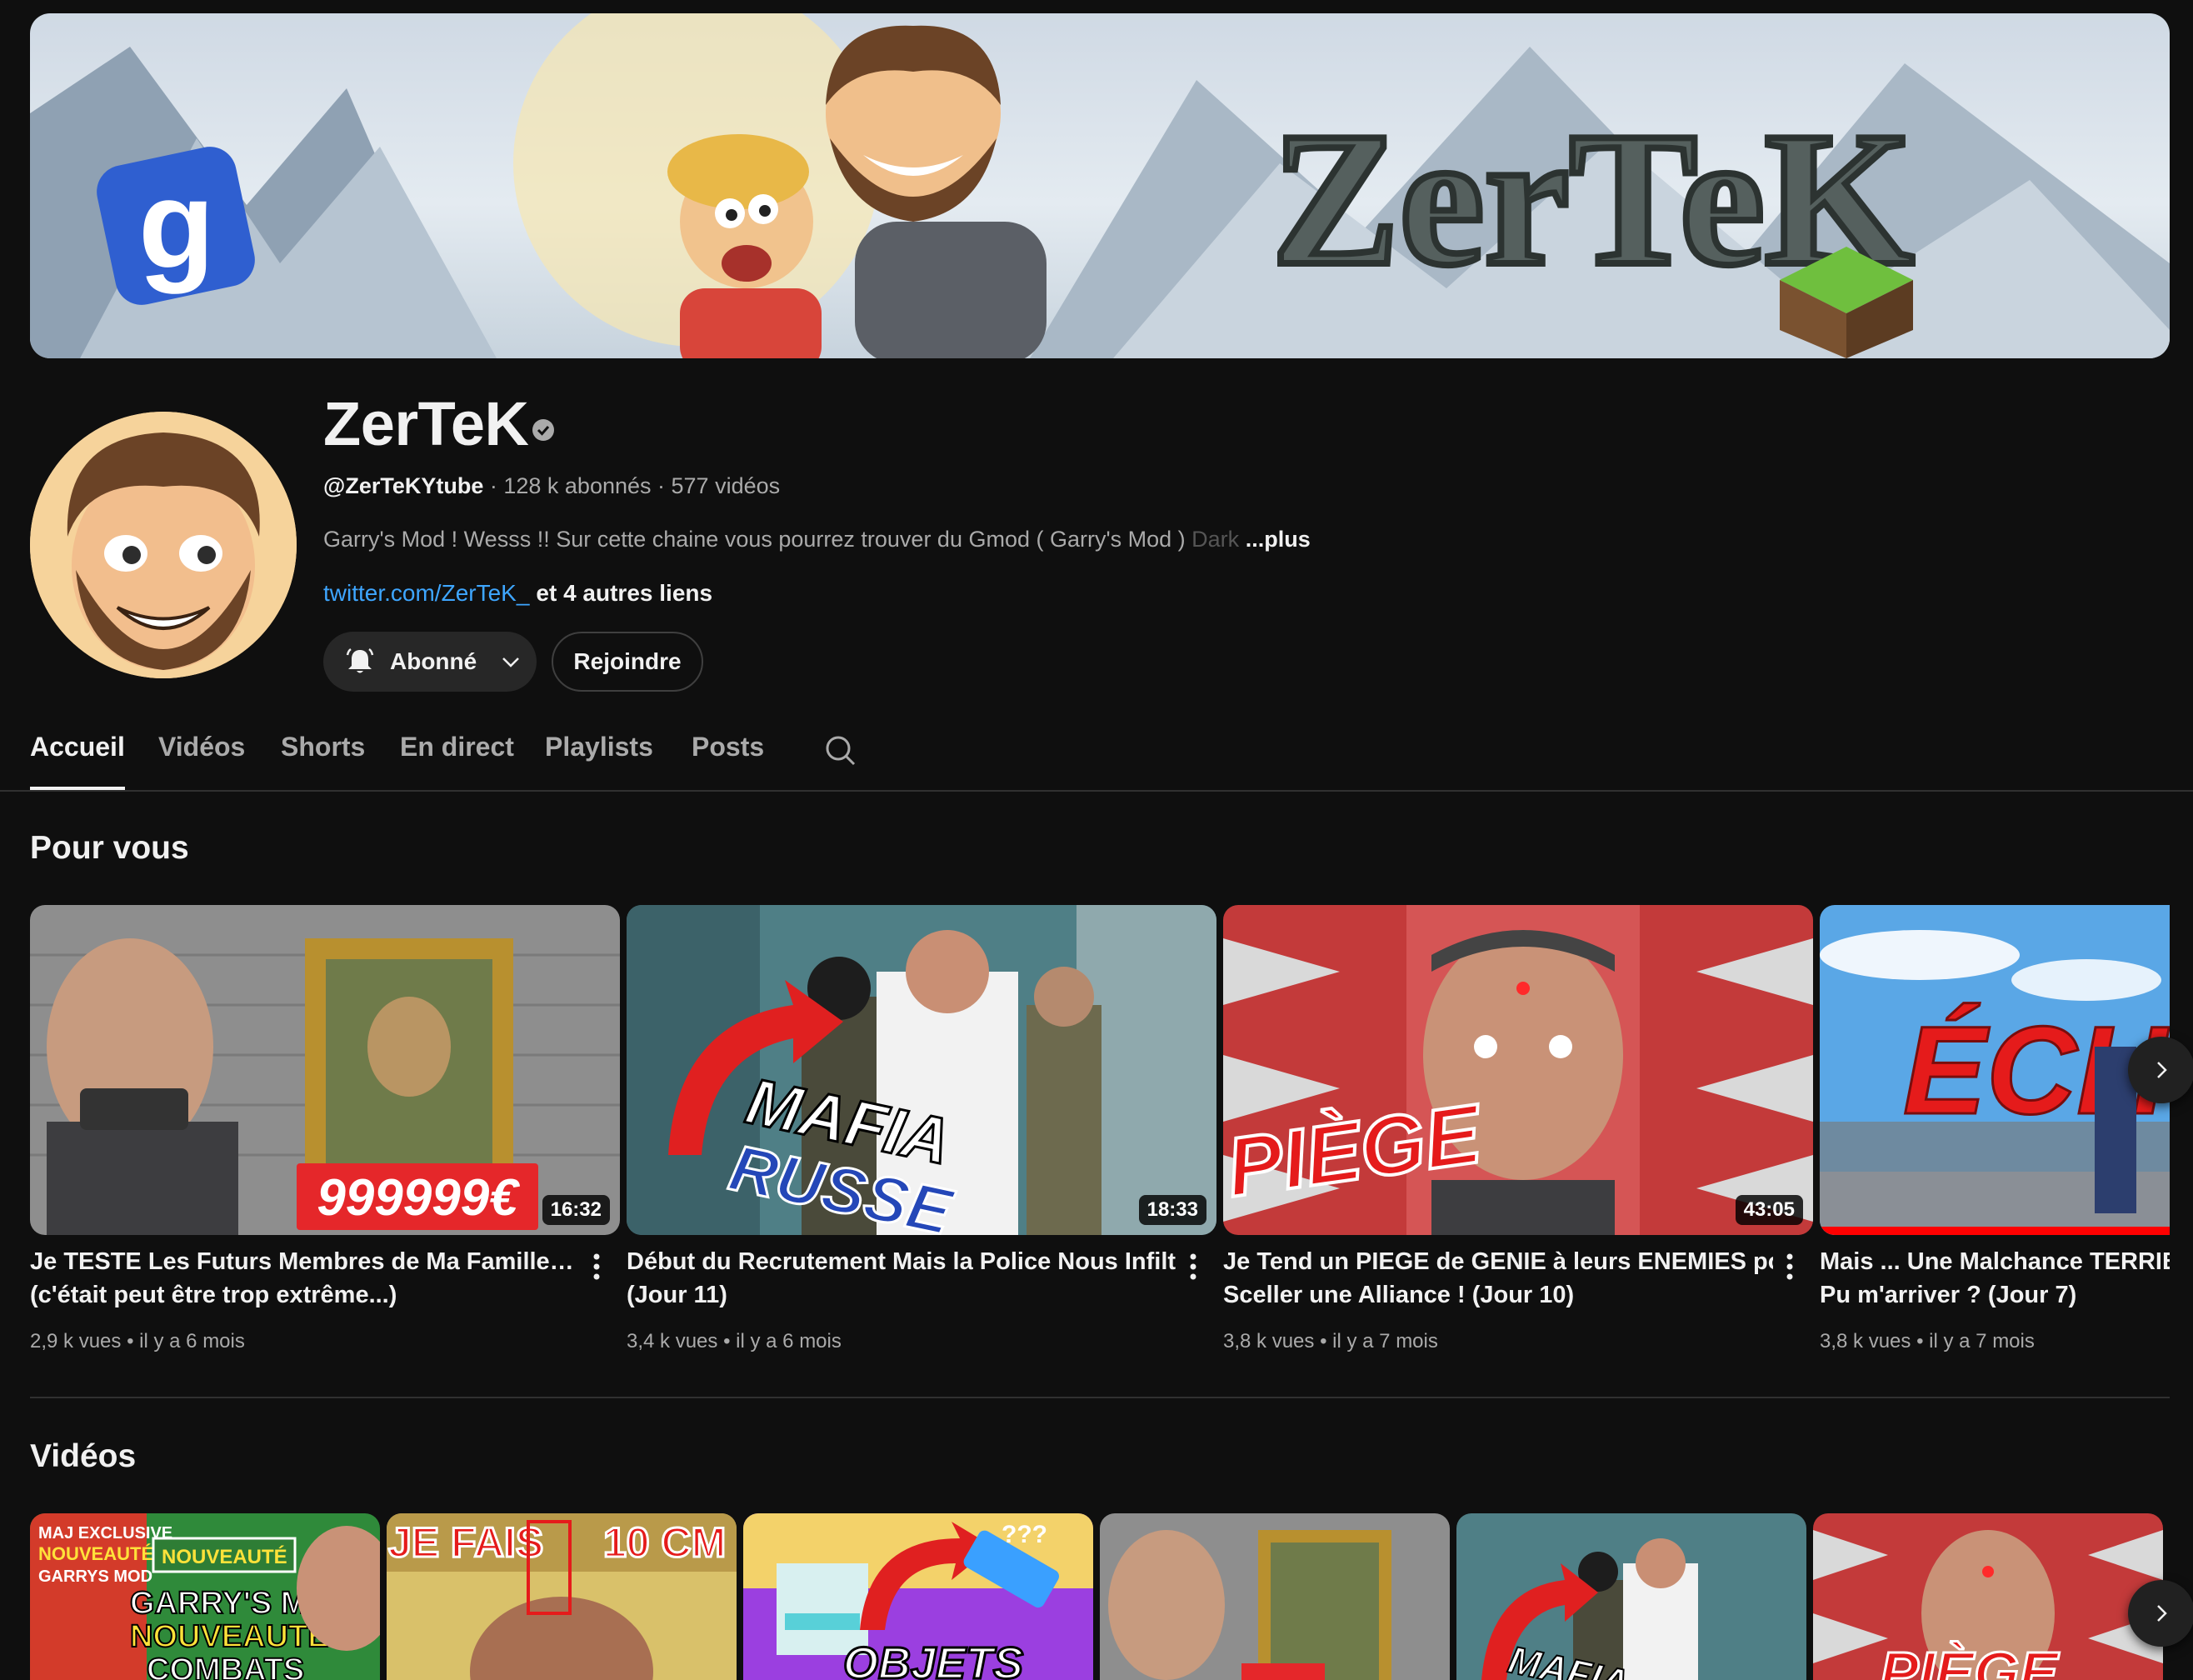  Describe the element at coordinates (1995, 1261) in the screenshot. I see `video-title-line: Mais ... Une Malchance TERRIBLE` at that location.